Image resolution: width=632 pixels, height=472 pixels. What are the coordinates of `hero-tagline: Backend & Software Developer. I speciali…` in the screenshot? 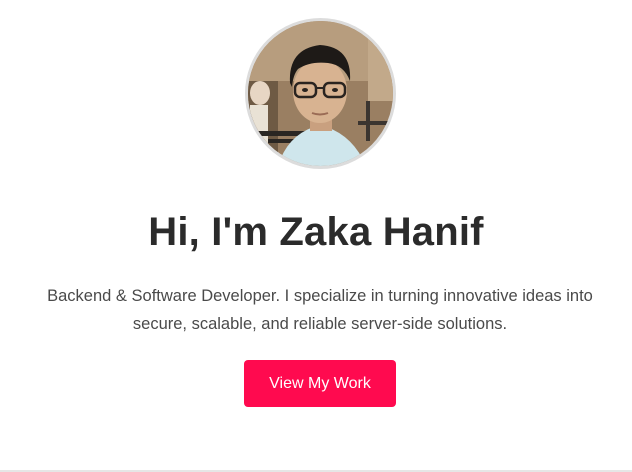 It's located at (320, 310).